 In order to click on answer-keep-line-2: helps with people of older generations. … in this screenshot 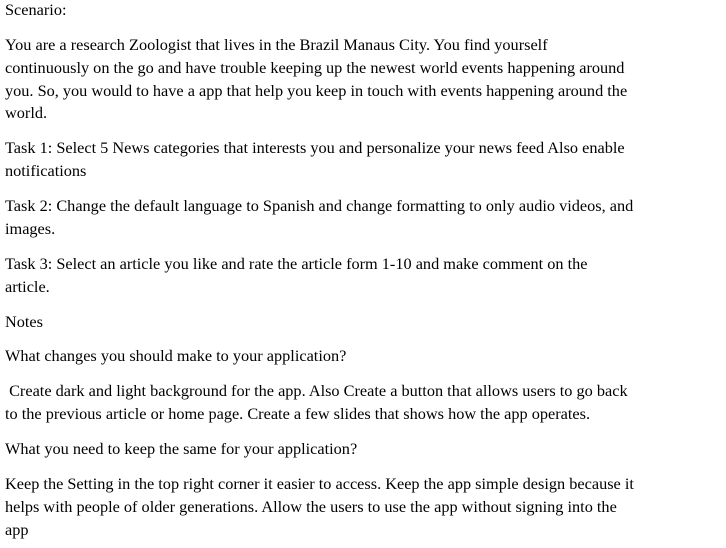, I will do `click(311, 506)`.